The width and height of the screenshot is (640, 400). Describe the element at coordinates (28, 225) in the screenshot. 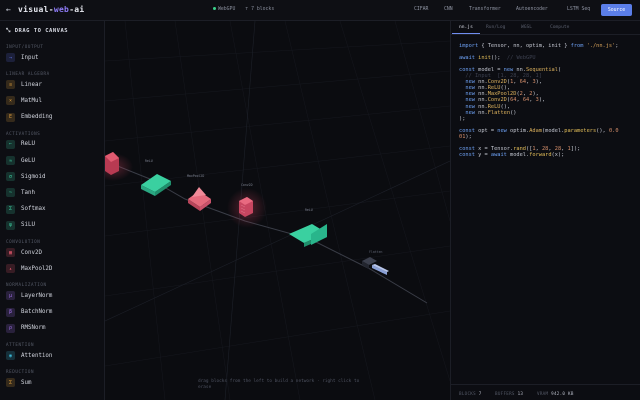

I see `block-label: SiLU` at that location.